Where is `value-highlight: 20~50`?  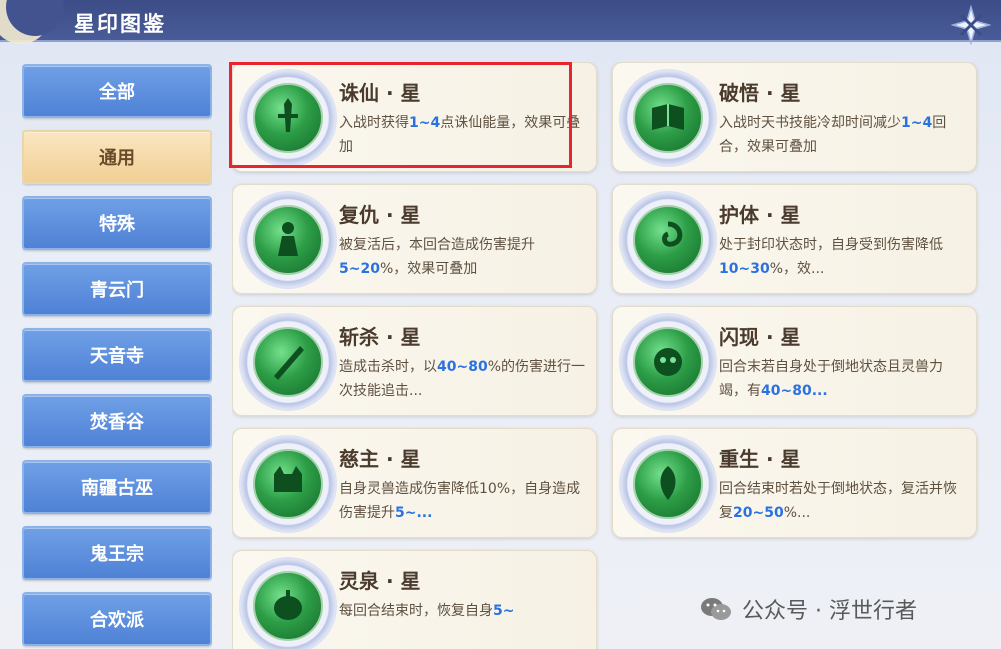
value-highlight: 20~50 is located at coordinates (758, 513).